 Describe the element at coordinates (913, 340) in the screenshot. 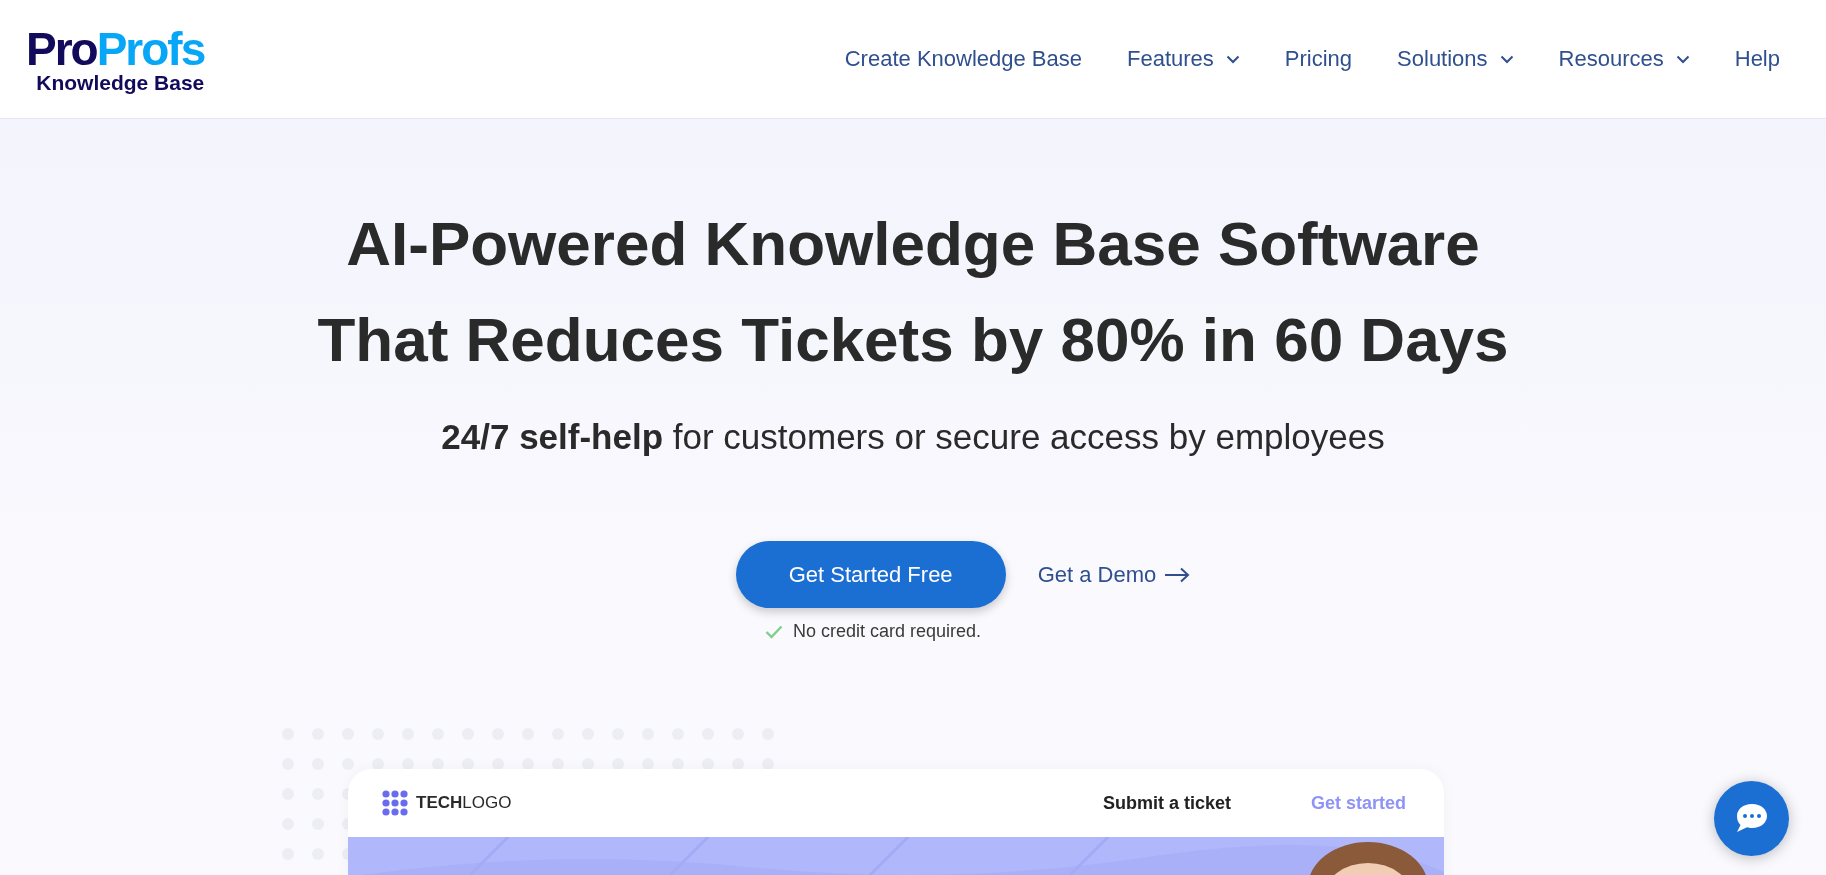

I see `headline: That Reduces Tickets by 80% in 60 Days` at that location.